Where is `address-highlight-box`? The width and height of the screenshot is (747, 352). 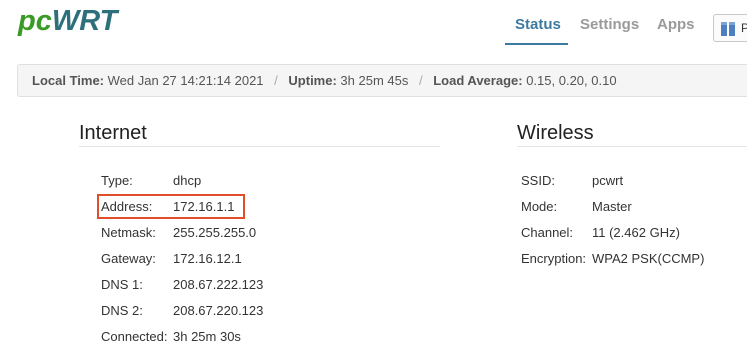
address-highlight-box is located at coordinates (171, 206).